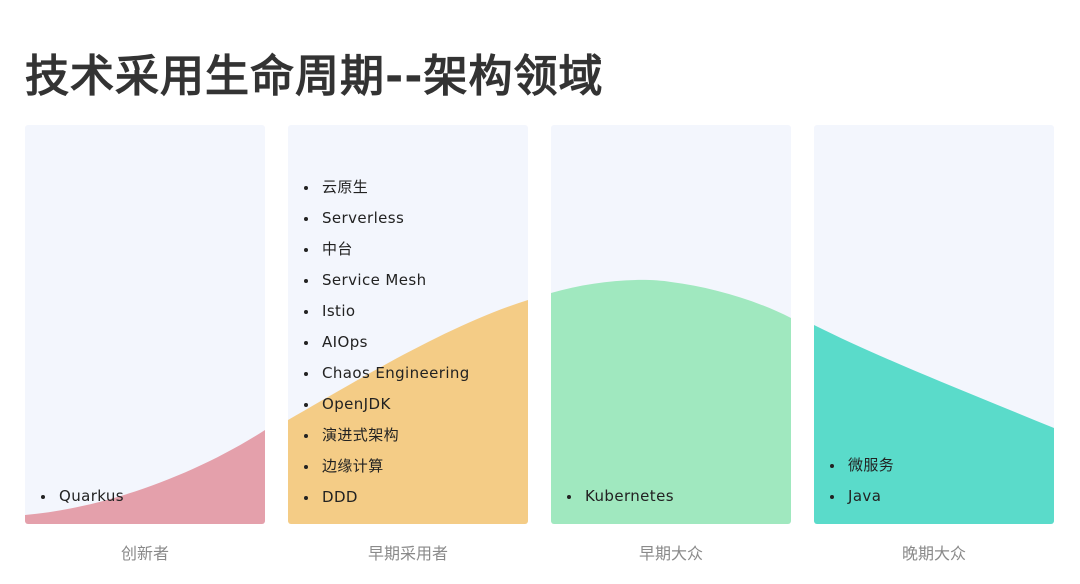 This screenshot has height=584, width=1080. What do you see at coordinates (407, 553) in the screenshot?
I see `stage-label-early-adopters: 早期采用者` at bounding box center [407, 553].